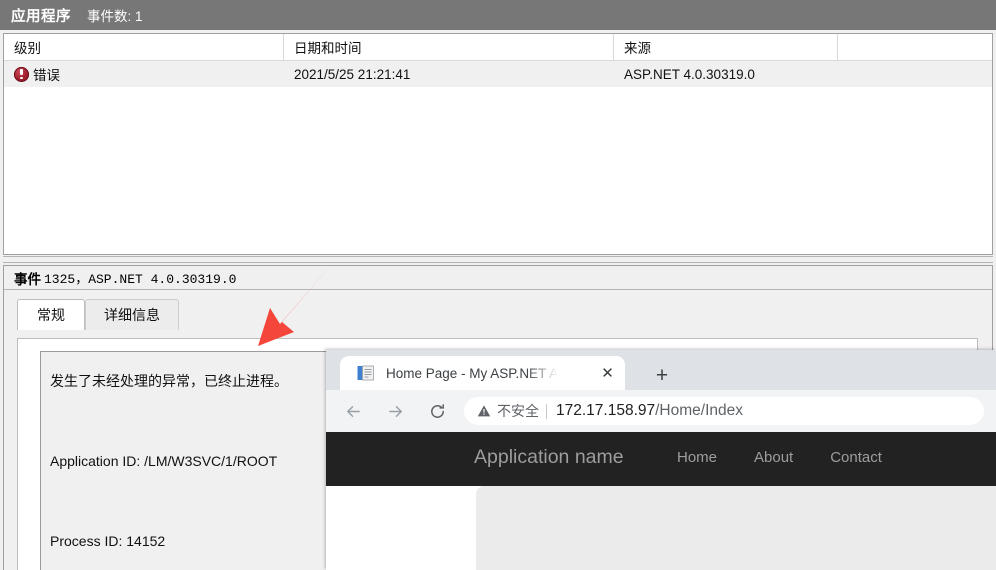  I want to click on browser-tab-title: Home Page - My ASP.NET Application, so click(473, 373).